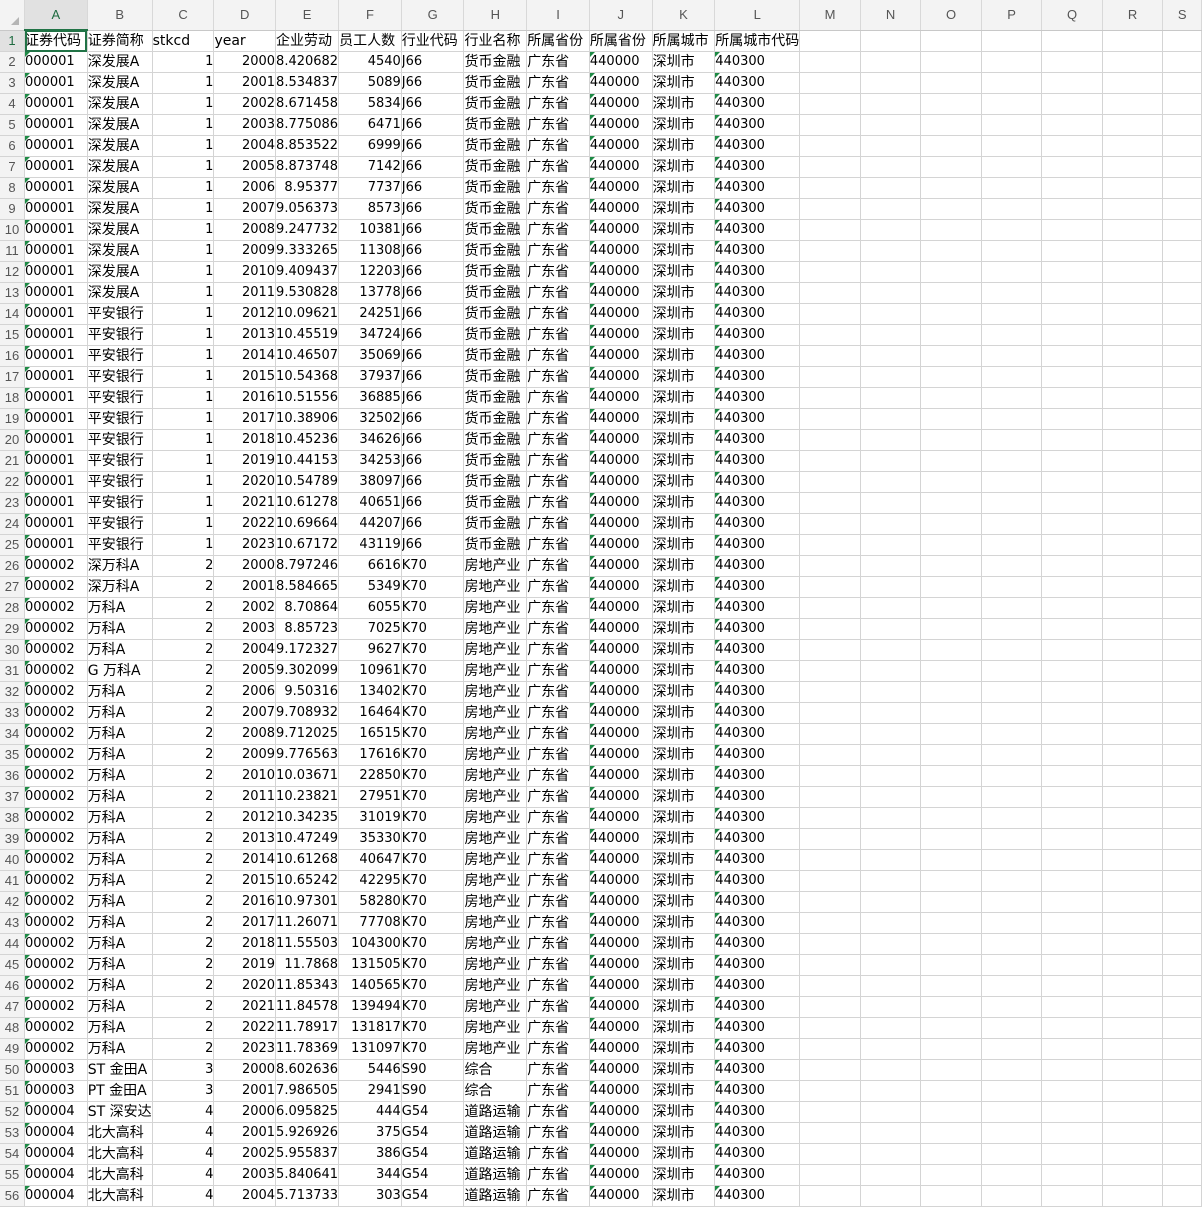  Describe the element at coordinates (370, 356) in the screenshot. I see `cell-f16: 35069` at that location.